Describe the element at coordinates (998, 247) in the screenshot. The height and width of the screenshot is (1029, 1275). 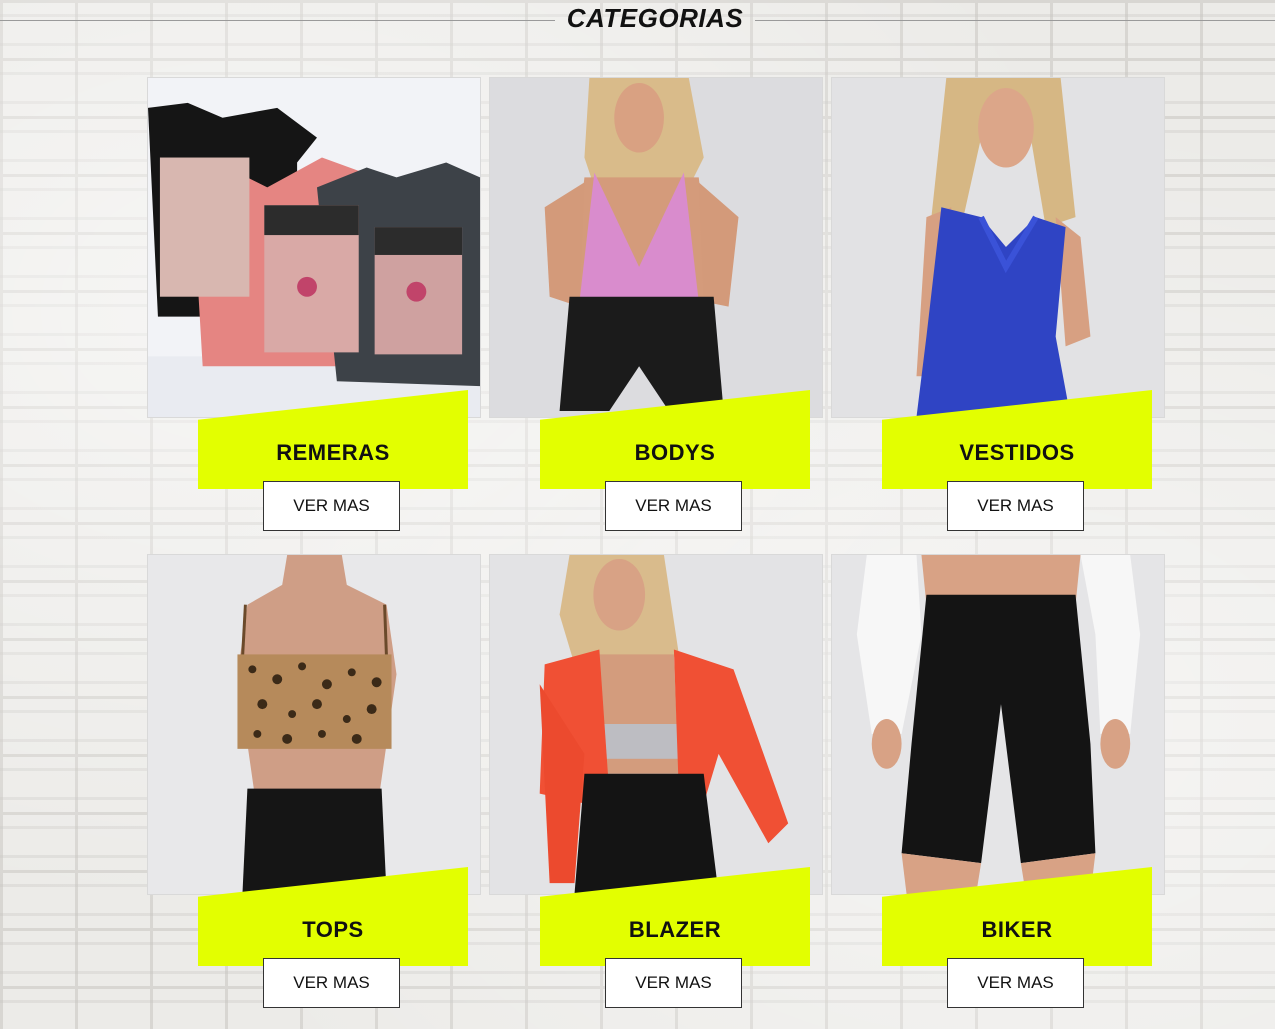
I see `category-image-vestidos` at that location.